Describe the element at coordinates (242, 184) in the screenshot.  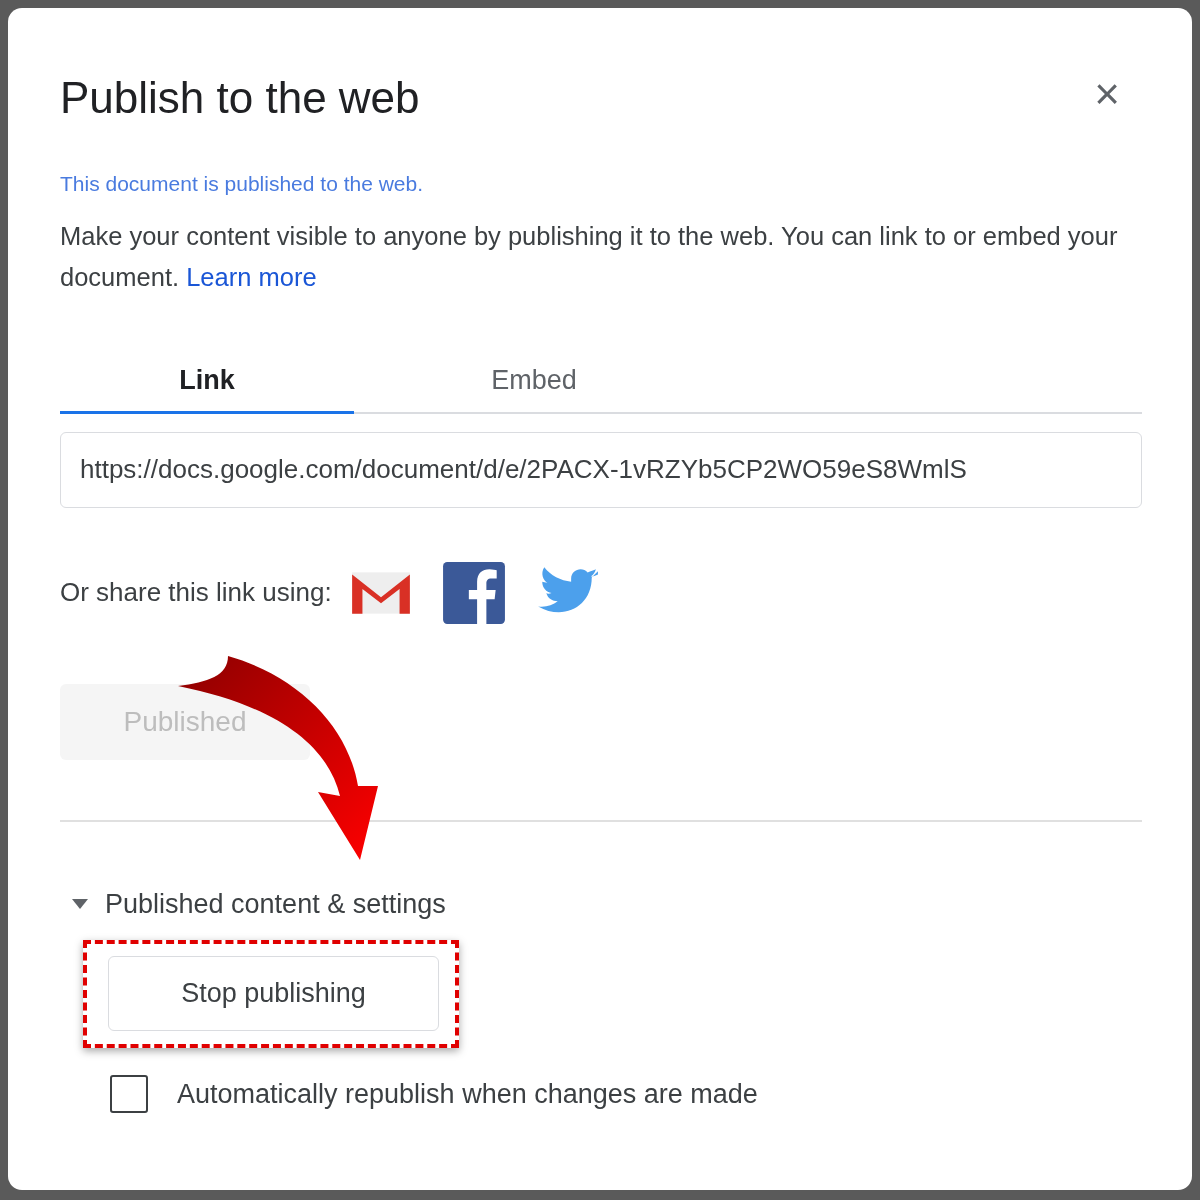
I see `status-text: This document is published to the web.` at that location.